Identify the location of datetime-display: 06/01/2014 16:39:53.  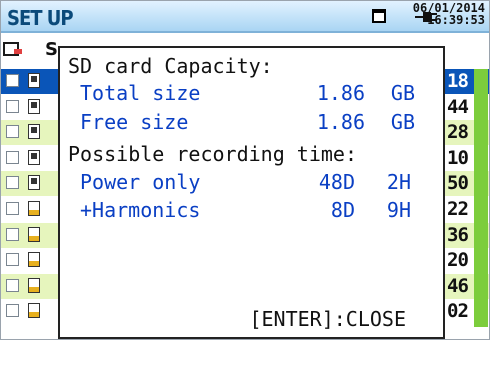
(449, 14).